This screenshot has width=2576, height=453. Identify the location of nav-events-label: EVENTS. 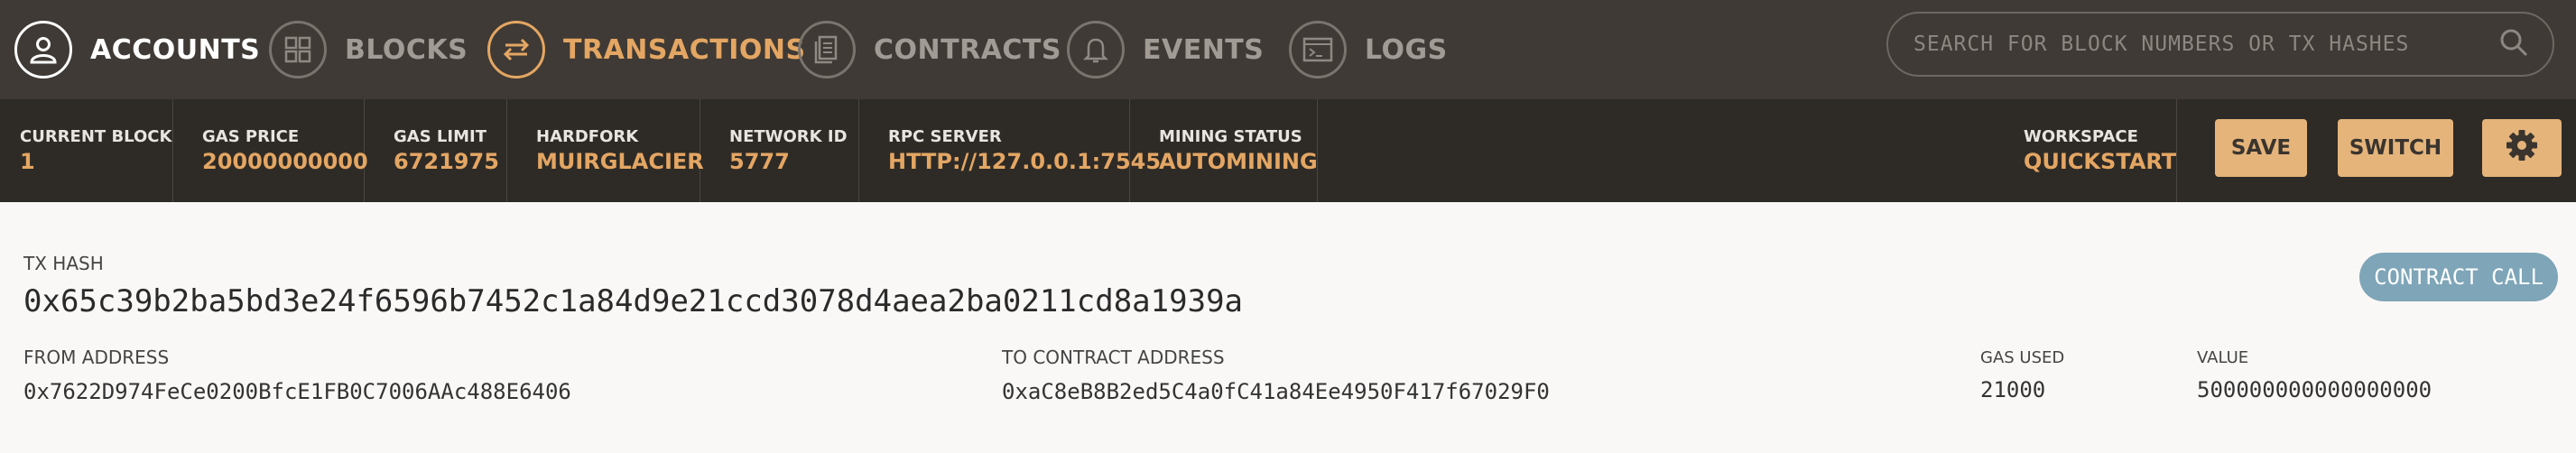
(1204, 49).